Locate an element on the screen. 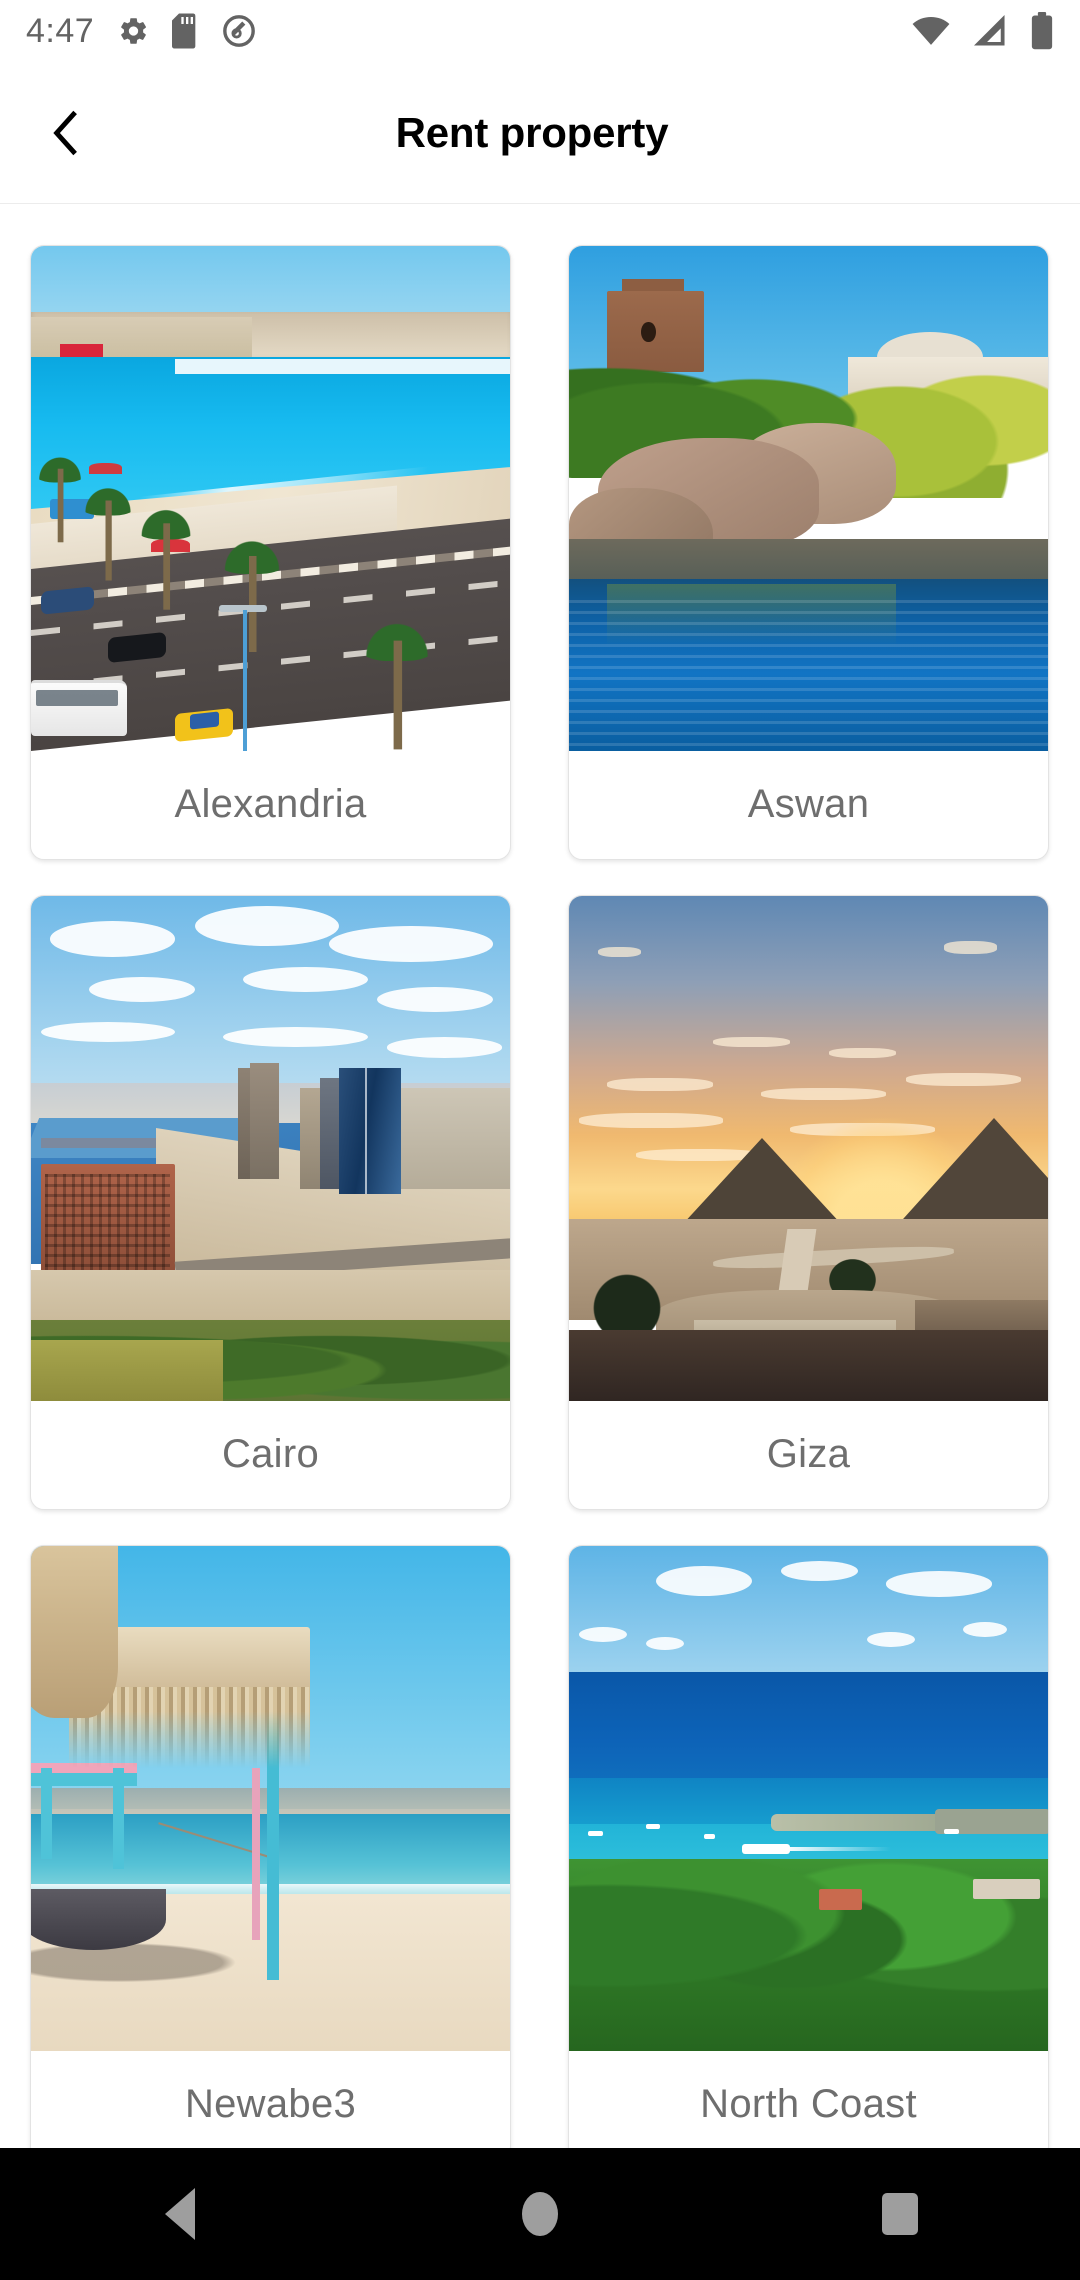 The image size is (1080, 2280). nav-back-icon is located at coordinates (180, 2214).